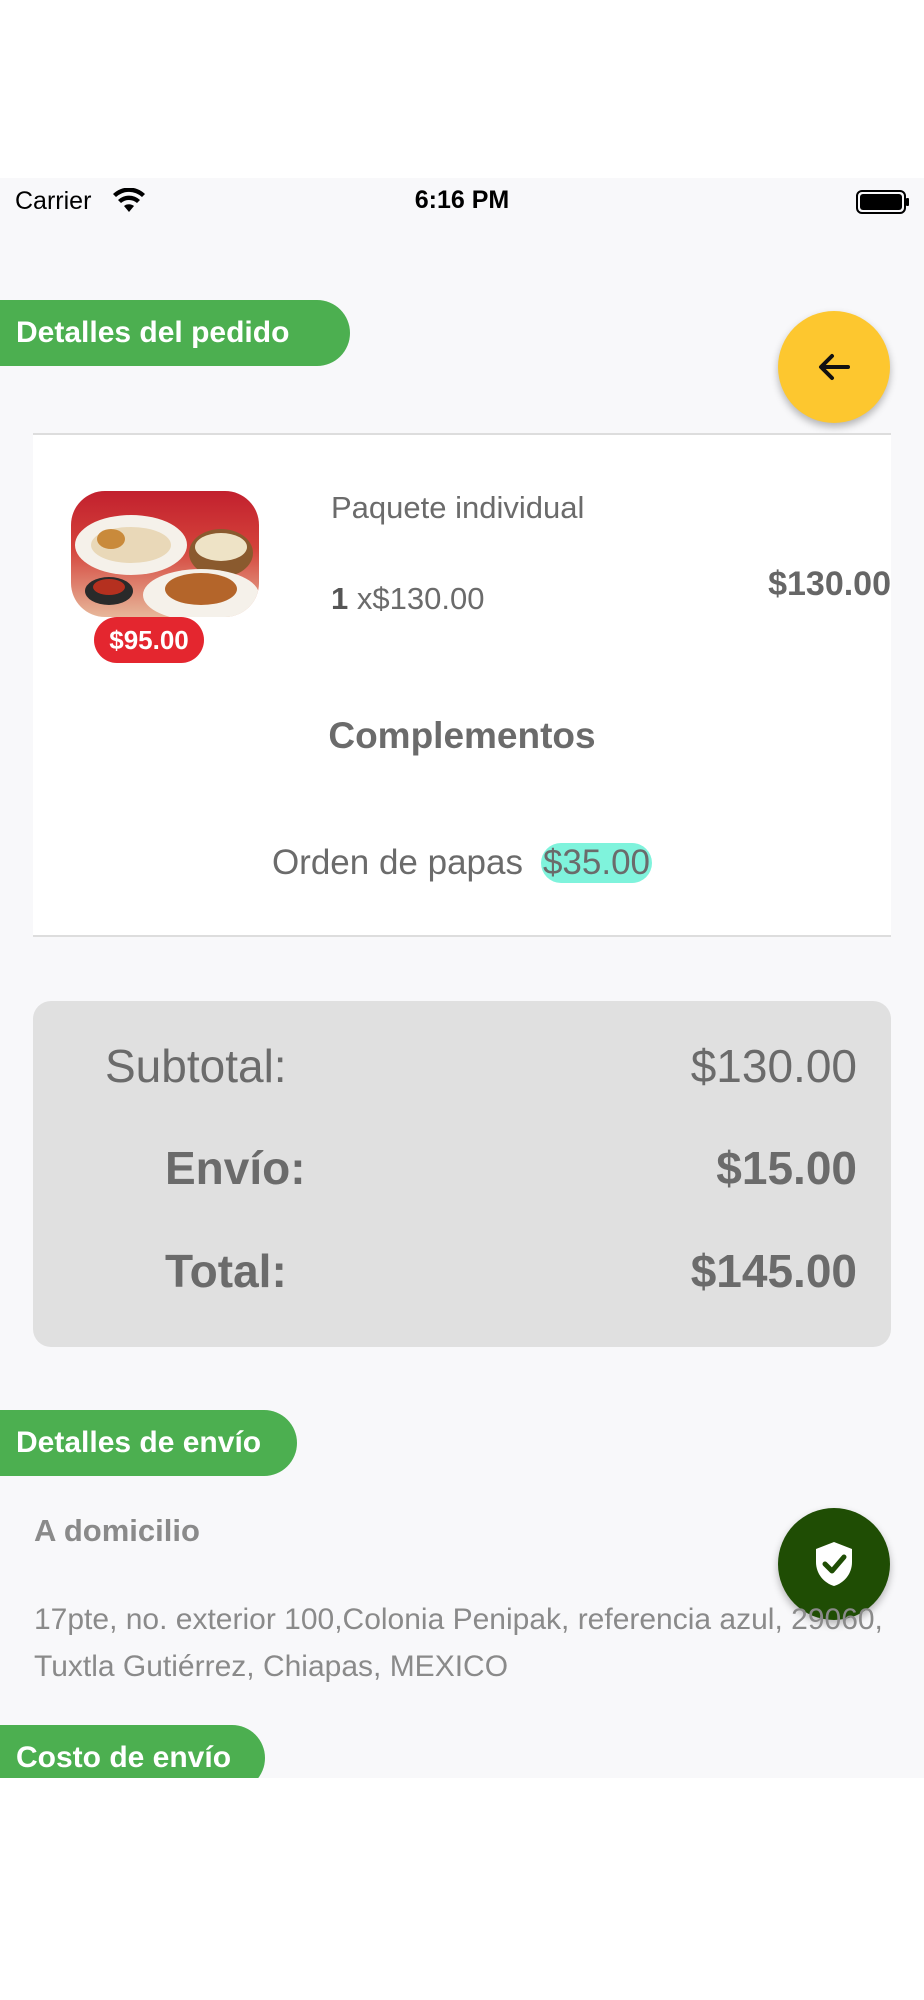  Describe the element at coordinates (235, 1168) in the screenshot. I see `shipping-label: Envío:` at that location.